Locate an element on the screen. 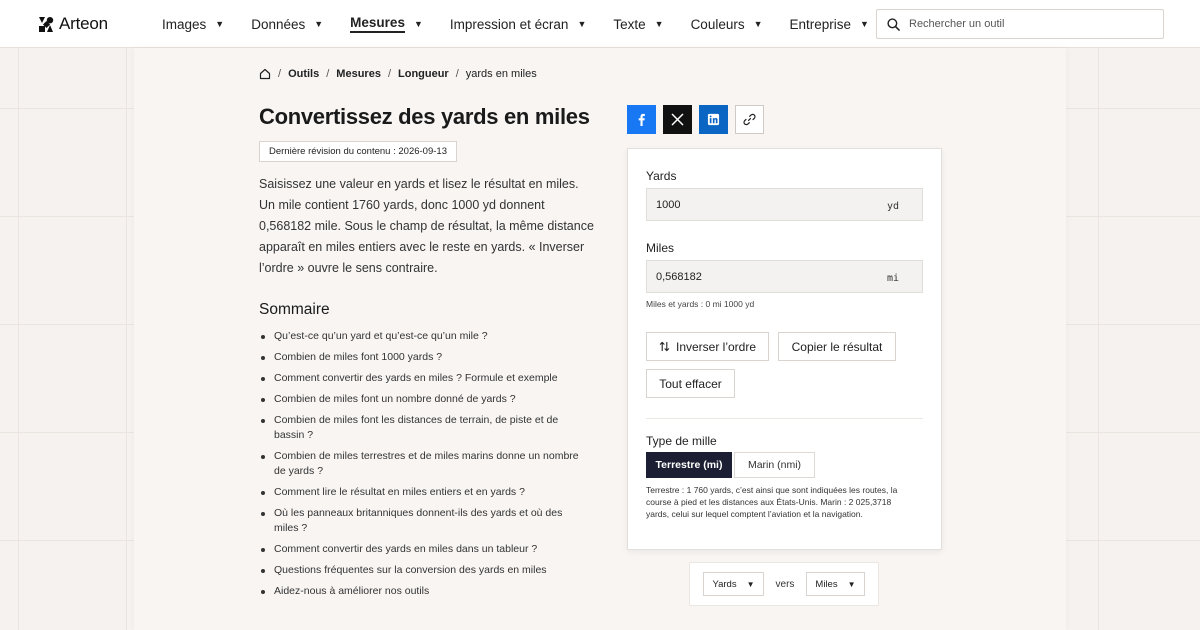  search-icon is located at coordinates (893, 24).